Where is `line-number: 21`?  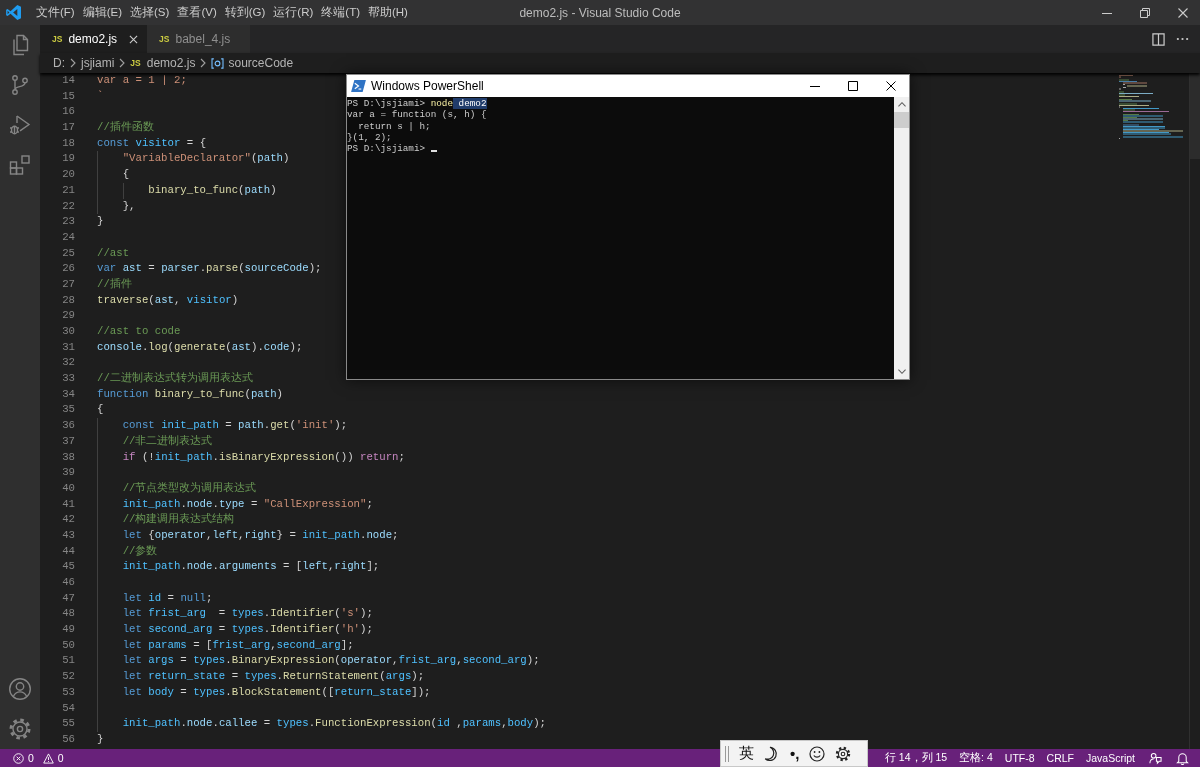
line-number: 21 is located at coordinates (68, 190).